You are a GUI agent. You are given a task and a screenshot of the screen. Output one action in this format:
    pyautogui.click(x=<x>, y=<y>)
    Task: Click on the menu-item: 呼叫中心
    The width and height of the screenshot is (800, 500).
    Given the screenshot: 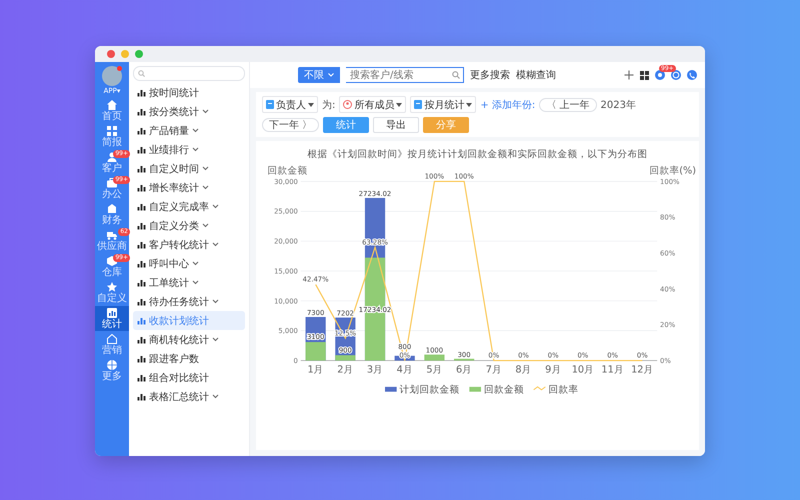 What is the action you would take?
    pyautogui.click(x=189, y=263)
    